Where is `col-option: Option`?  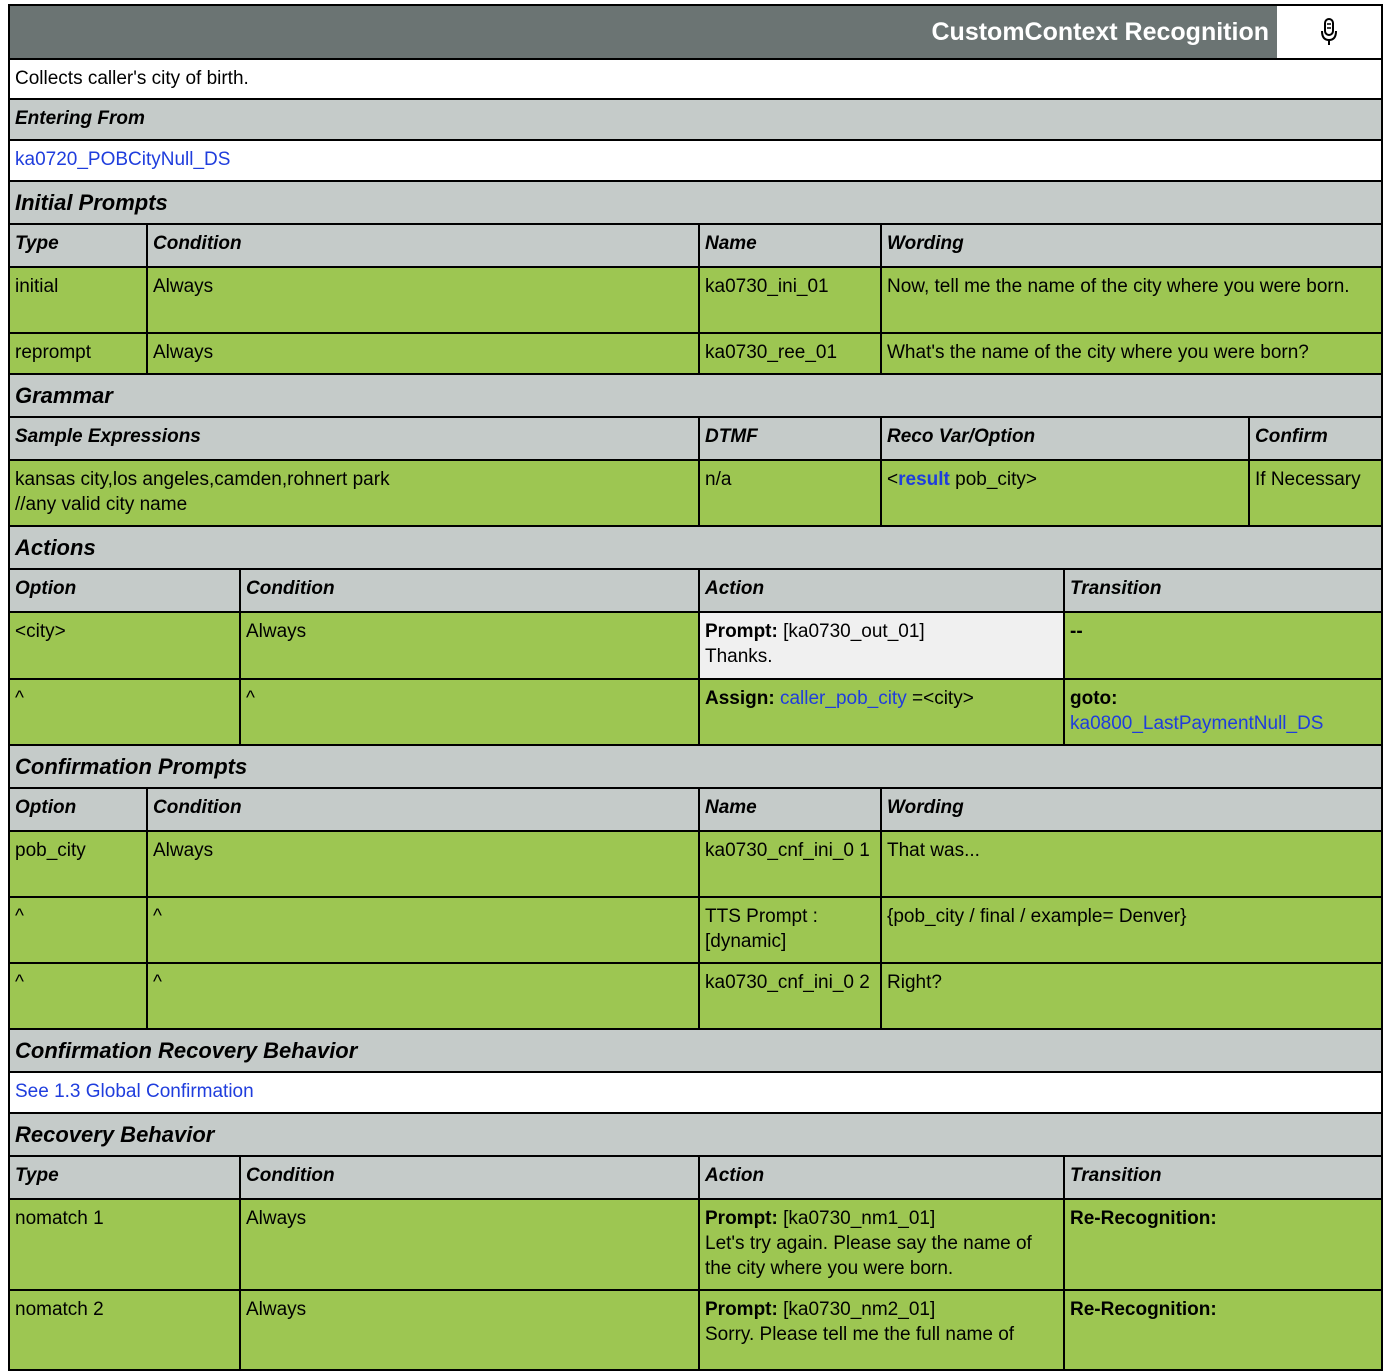
col-option: Option is located at coordinates (46, 588).